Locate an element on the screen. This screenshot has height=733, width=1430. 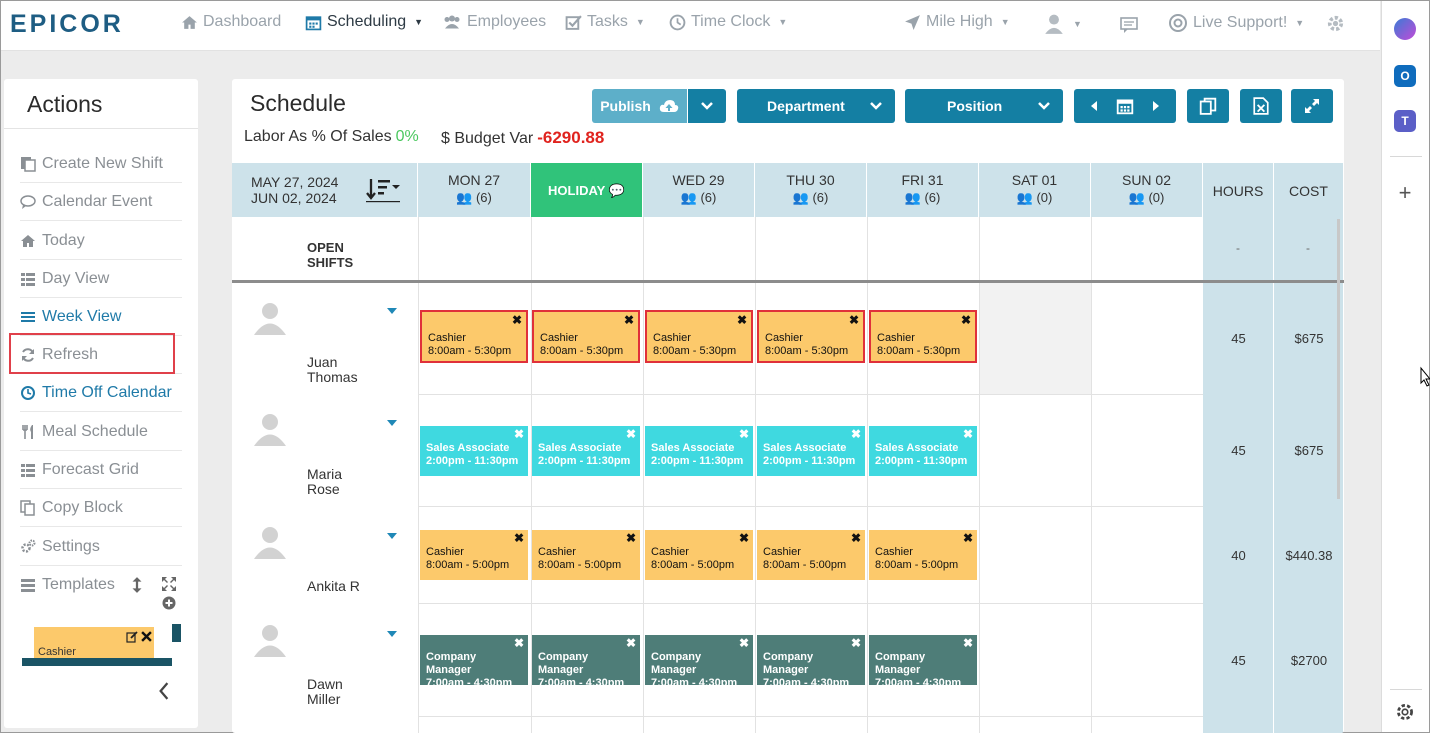
meal-schedule-action: Meal Schedule is located at coordinates (101, 432).